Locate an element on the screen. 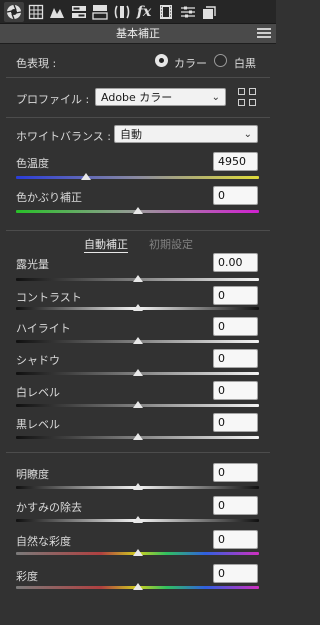 The width and height of the screenshot is (320, 625). tint-input: 0 is located at coordinates (235, 195).